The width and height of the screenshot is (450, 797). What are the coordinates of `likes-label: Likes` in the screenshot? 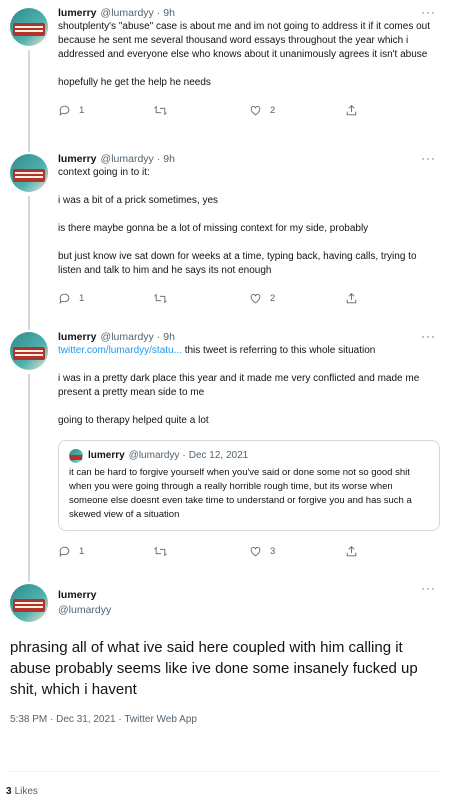 It's located at (26, 791).